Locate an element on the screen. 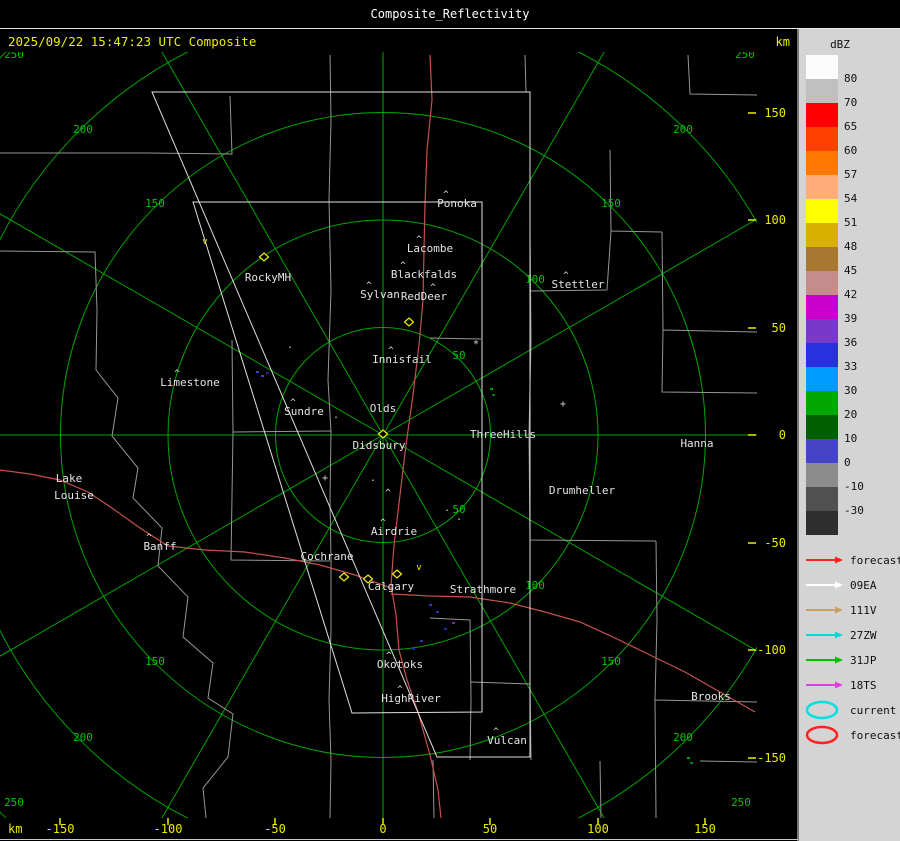  colorbar-value-label: 10 is located at coordinates (850, 438).